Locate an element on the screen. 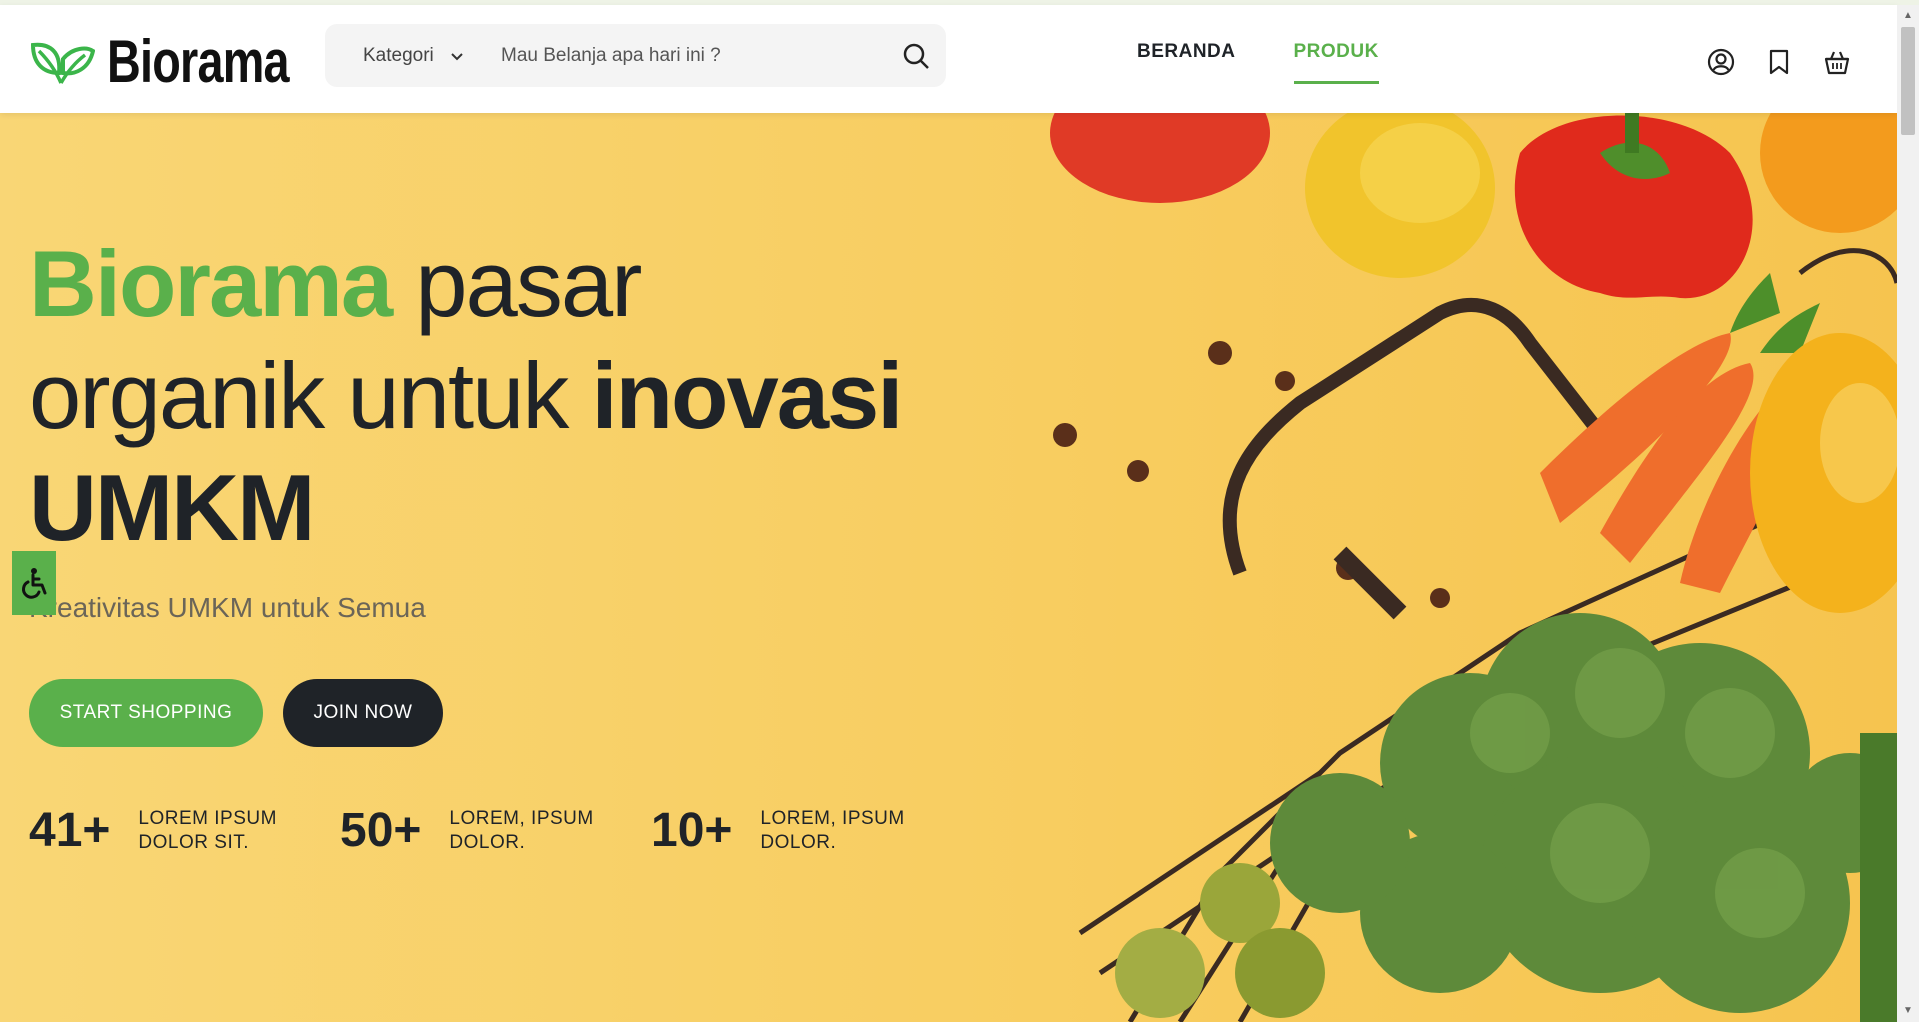 The width and height of the screenshot is (1919, 1022). chevron-down-icon is located at coordinates (457, 56).